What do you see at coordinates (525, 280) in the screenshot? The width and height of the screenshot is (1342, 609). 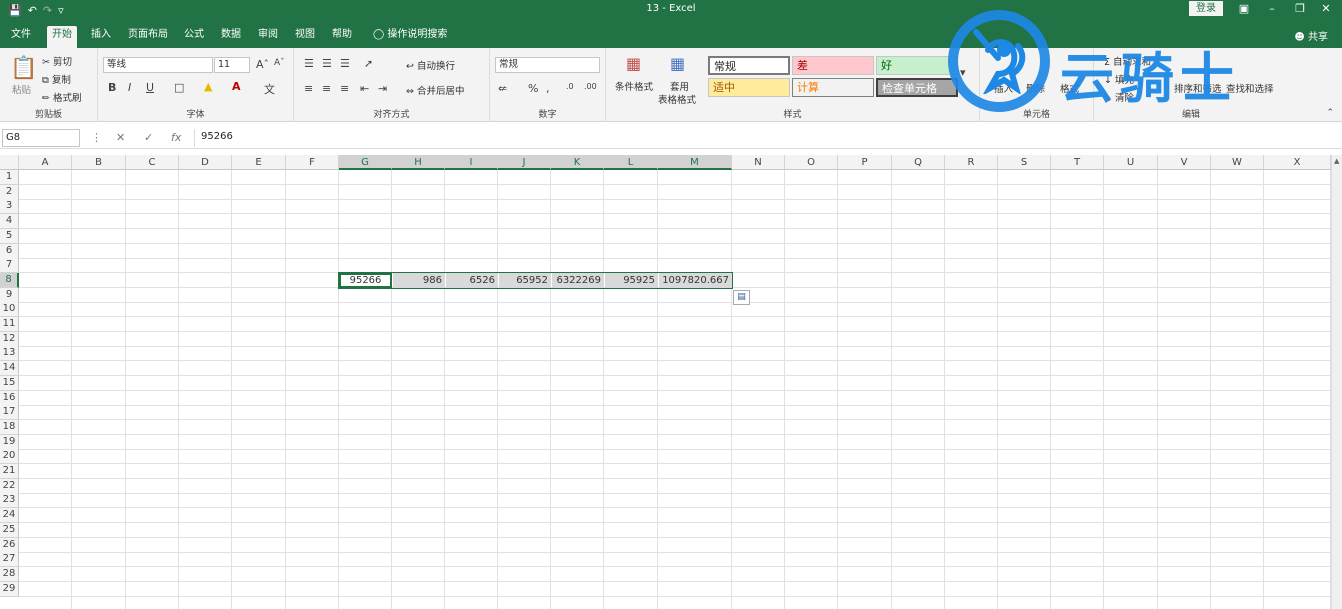 I see `cell-J8: 65952` at bounding box center [525, 280].